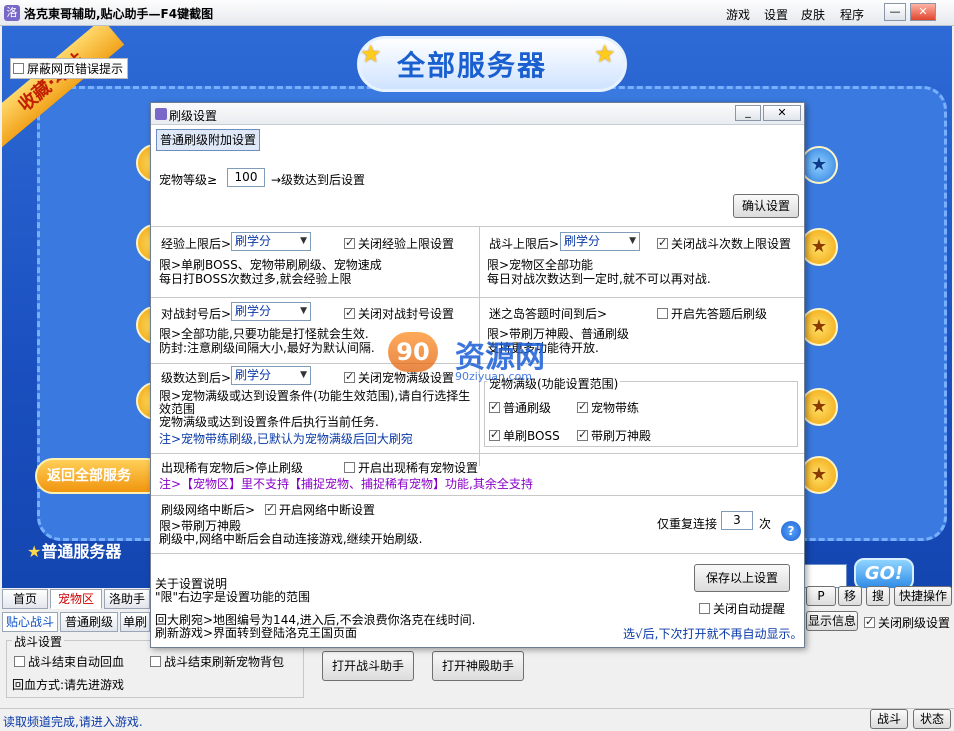  I want to click on help-icon: ?, so click(791, 531).